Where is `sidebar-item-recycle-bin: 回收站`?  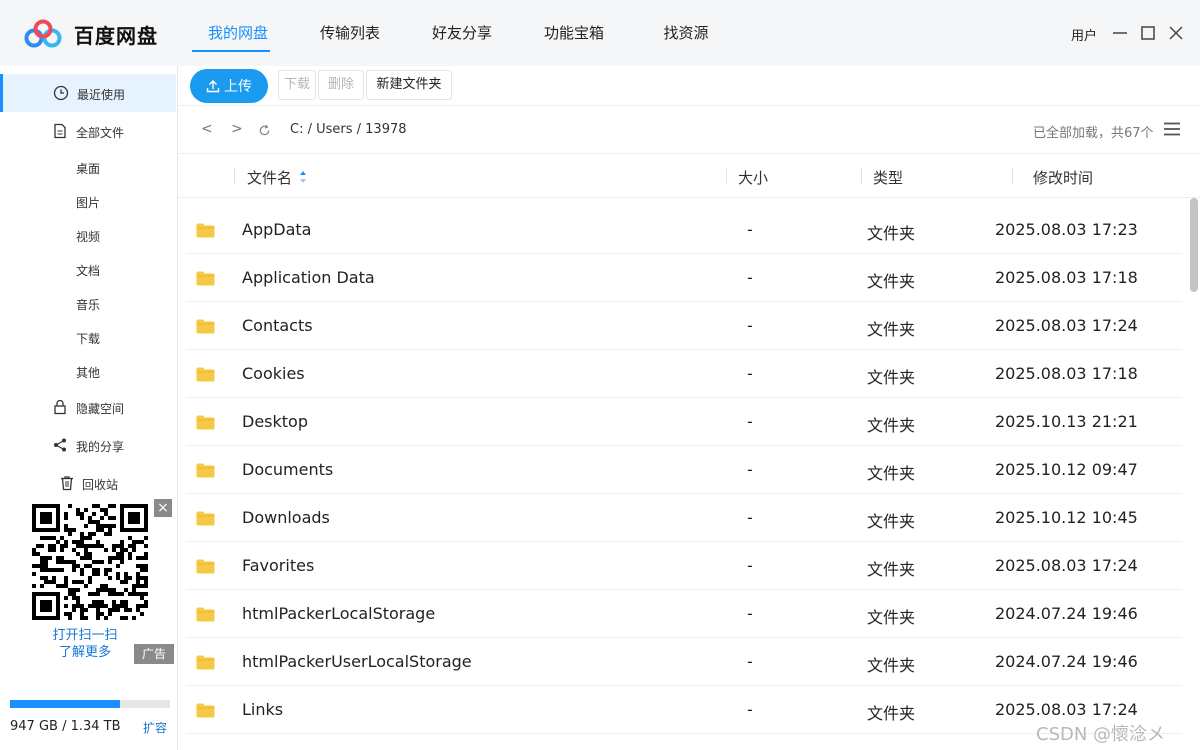 sidebar-item-recycle-bin: 回收站 is located at coordinates (88, 483).